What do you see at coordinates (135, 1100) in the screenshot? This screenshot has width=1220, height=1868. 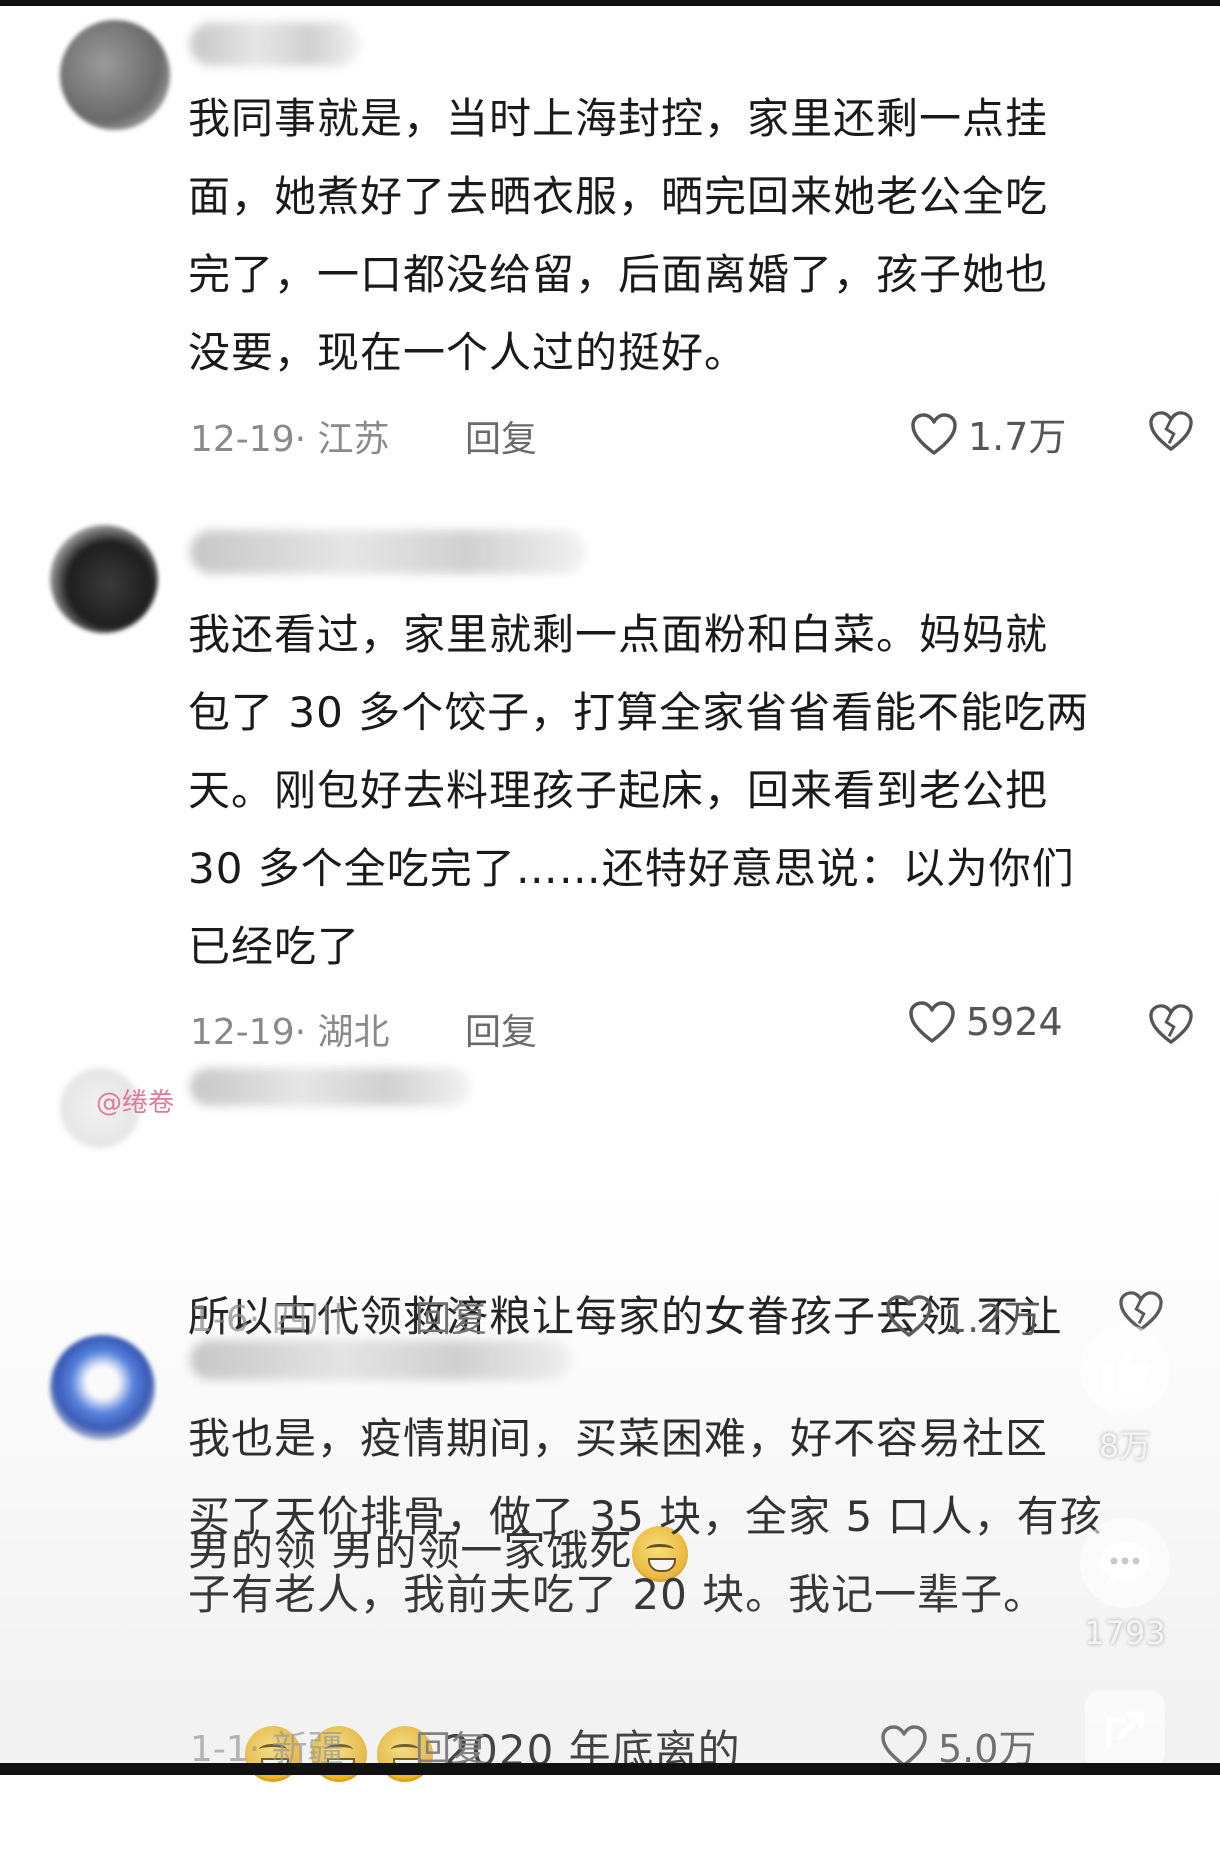 I see `mention-tag: @绻卷` at bounding box center [135, 1100].